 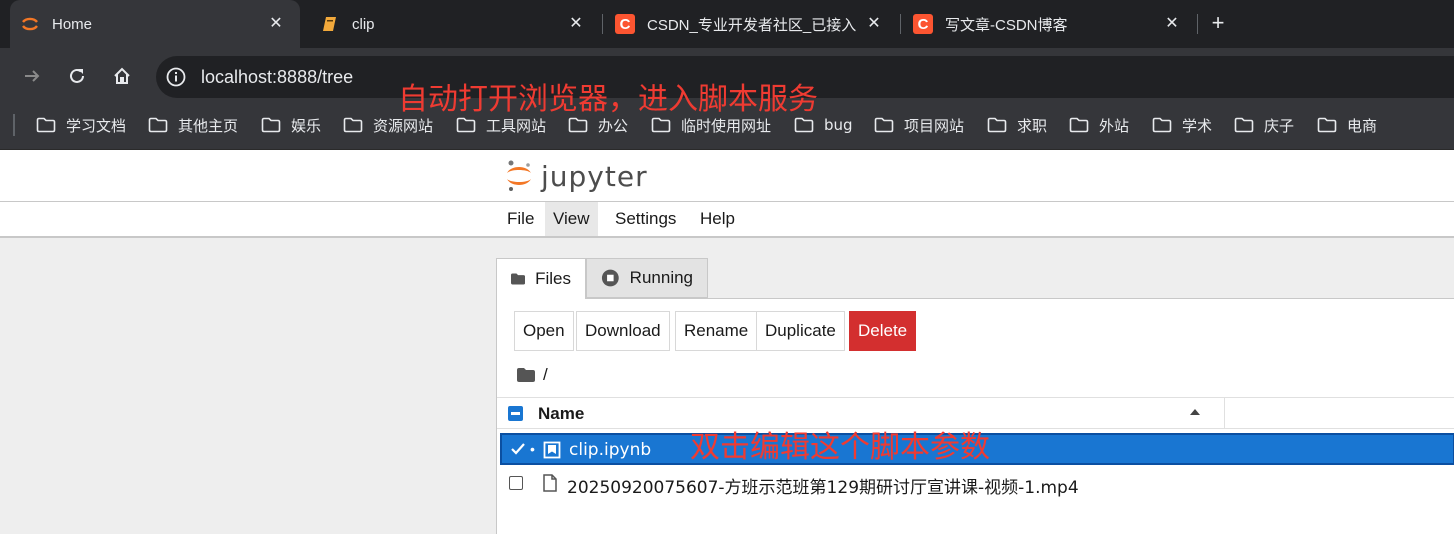 I want to click on browser-tab-clip: clip ✕, so click(x=454, y=24).